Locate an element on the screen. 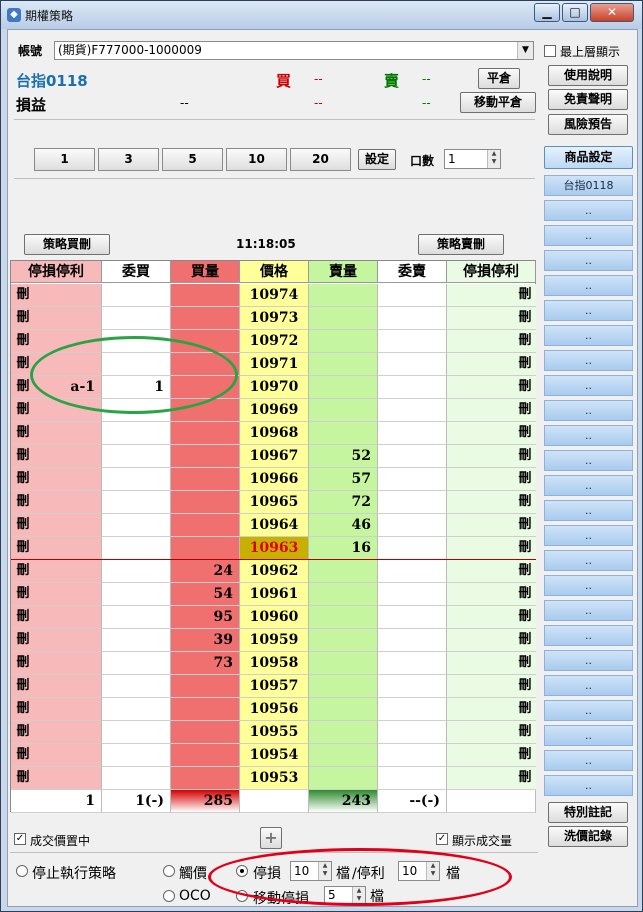 Image resolution: width=643 pixels, height=912 pixels. trailing-stop-radio is located at coordinates (242, 896).